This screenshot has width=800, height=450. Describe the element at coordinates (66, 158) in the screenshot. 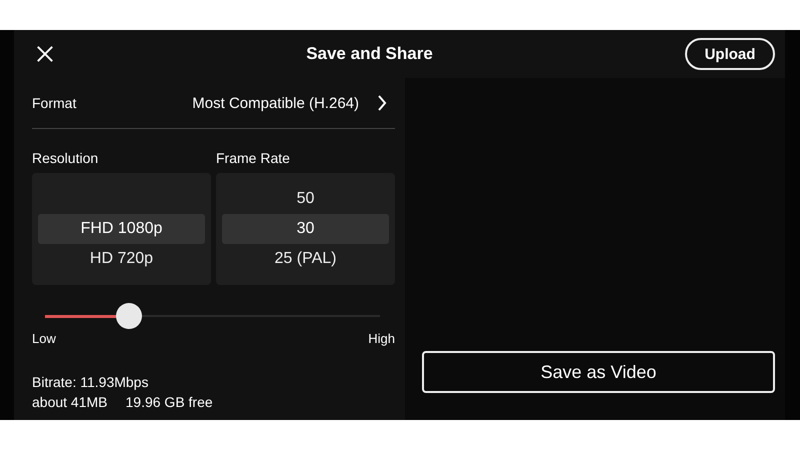

I see `picker-label: Resolution` at that location.